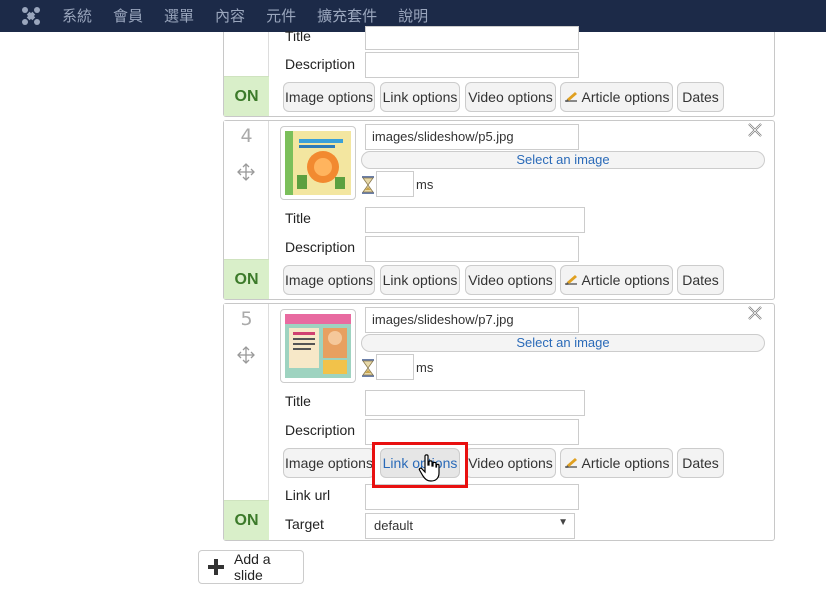 This screenshot has width=826, height=605. I want to click on target-select-value: default, so click(394, 525).